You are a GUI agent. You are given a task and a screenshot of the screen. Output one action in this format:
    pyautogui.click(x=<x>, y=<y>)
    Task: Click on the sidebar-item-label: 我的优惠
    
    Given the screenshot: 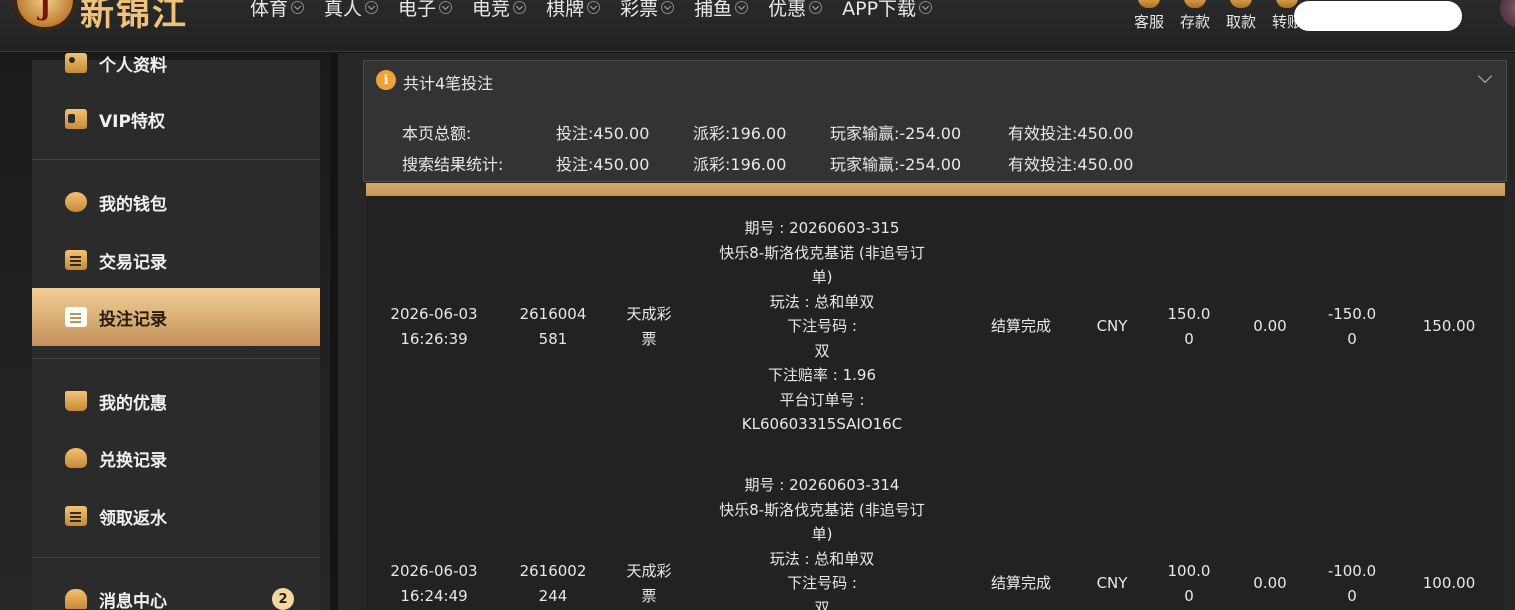 What is the action you would take?
    pyautogui.click(x=133, y=403)
    